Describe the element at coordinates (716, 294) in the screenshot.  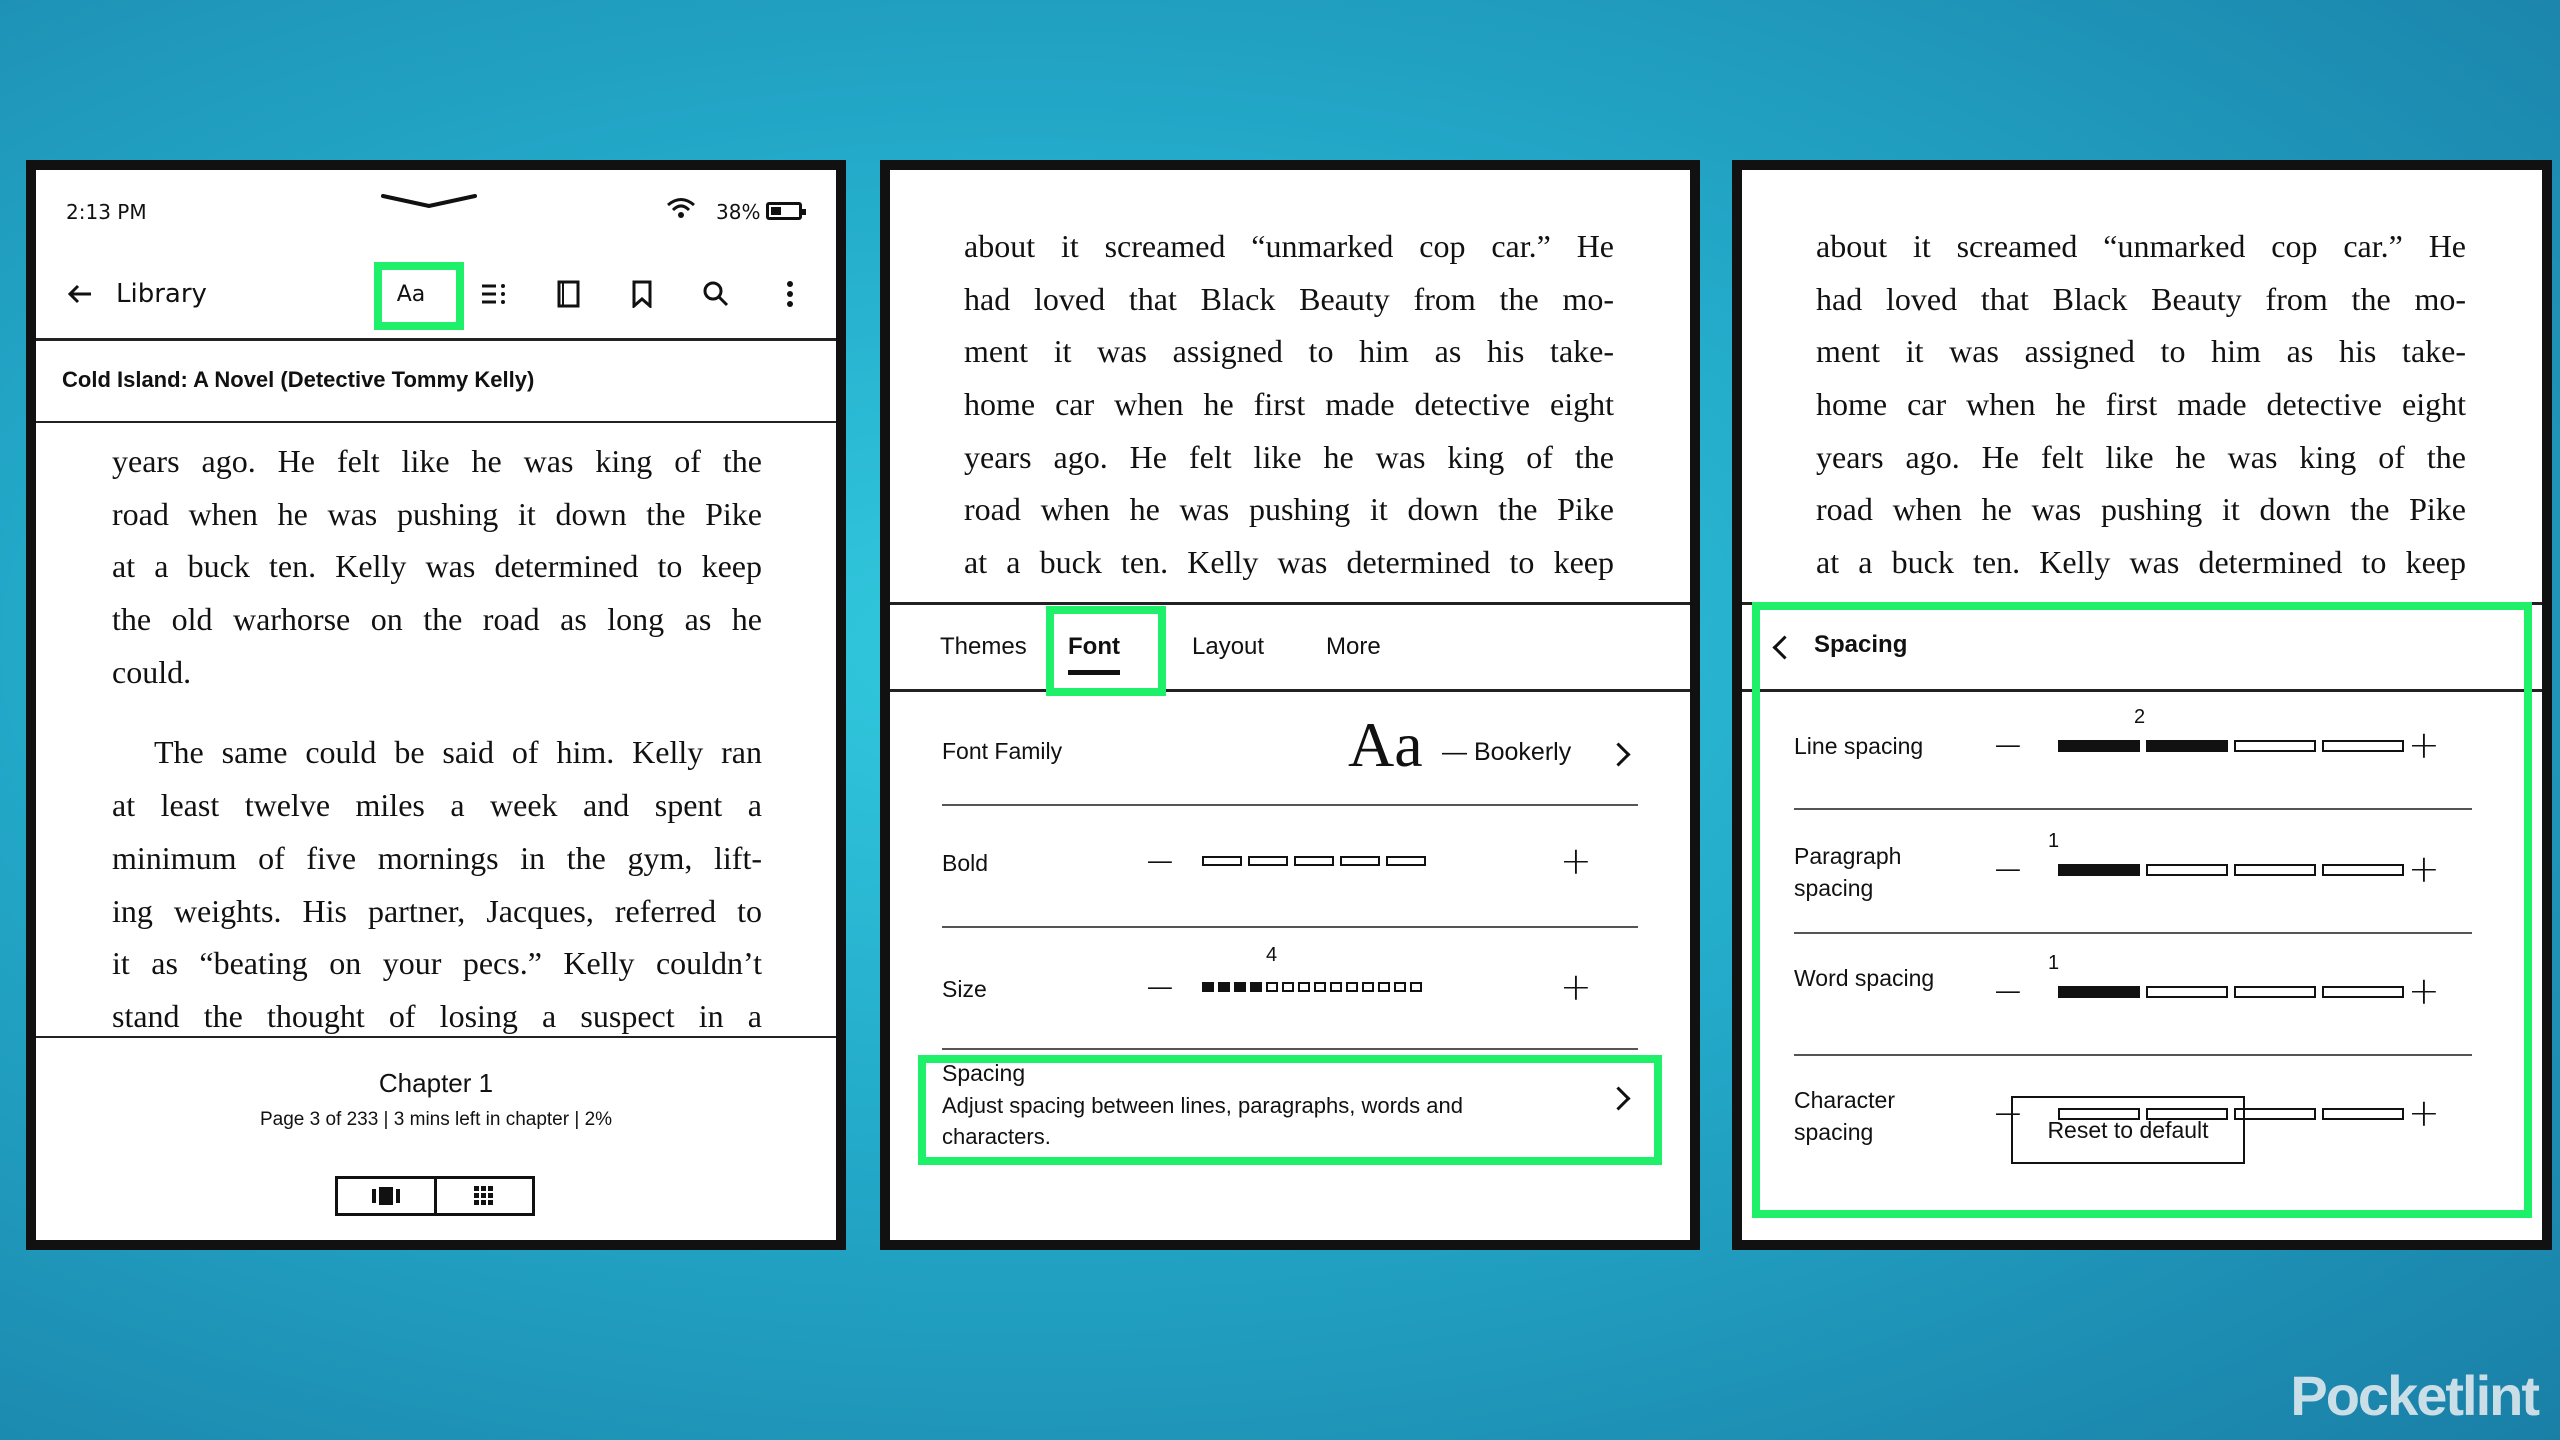
I see `search-icon` at that location.